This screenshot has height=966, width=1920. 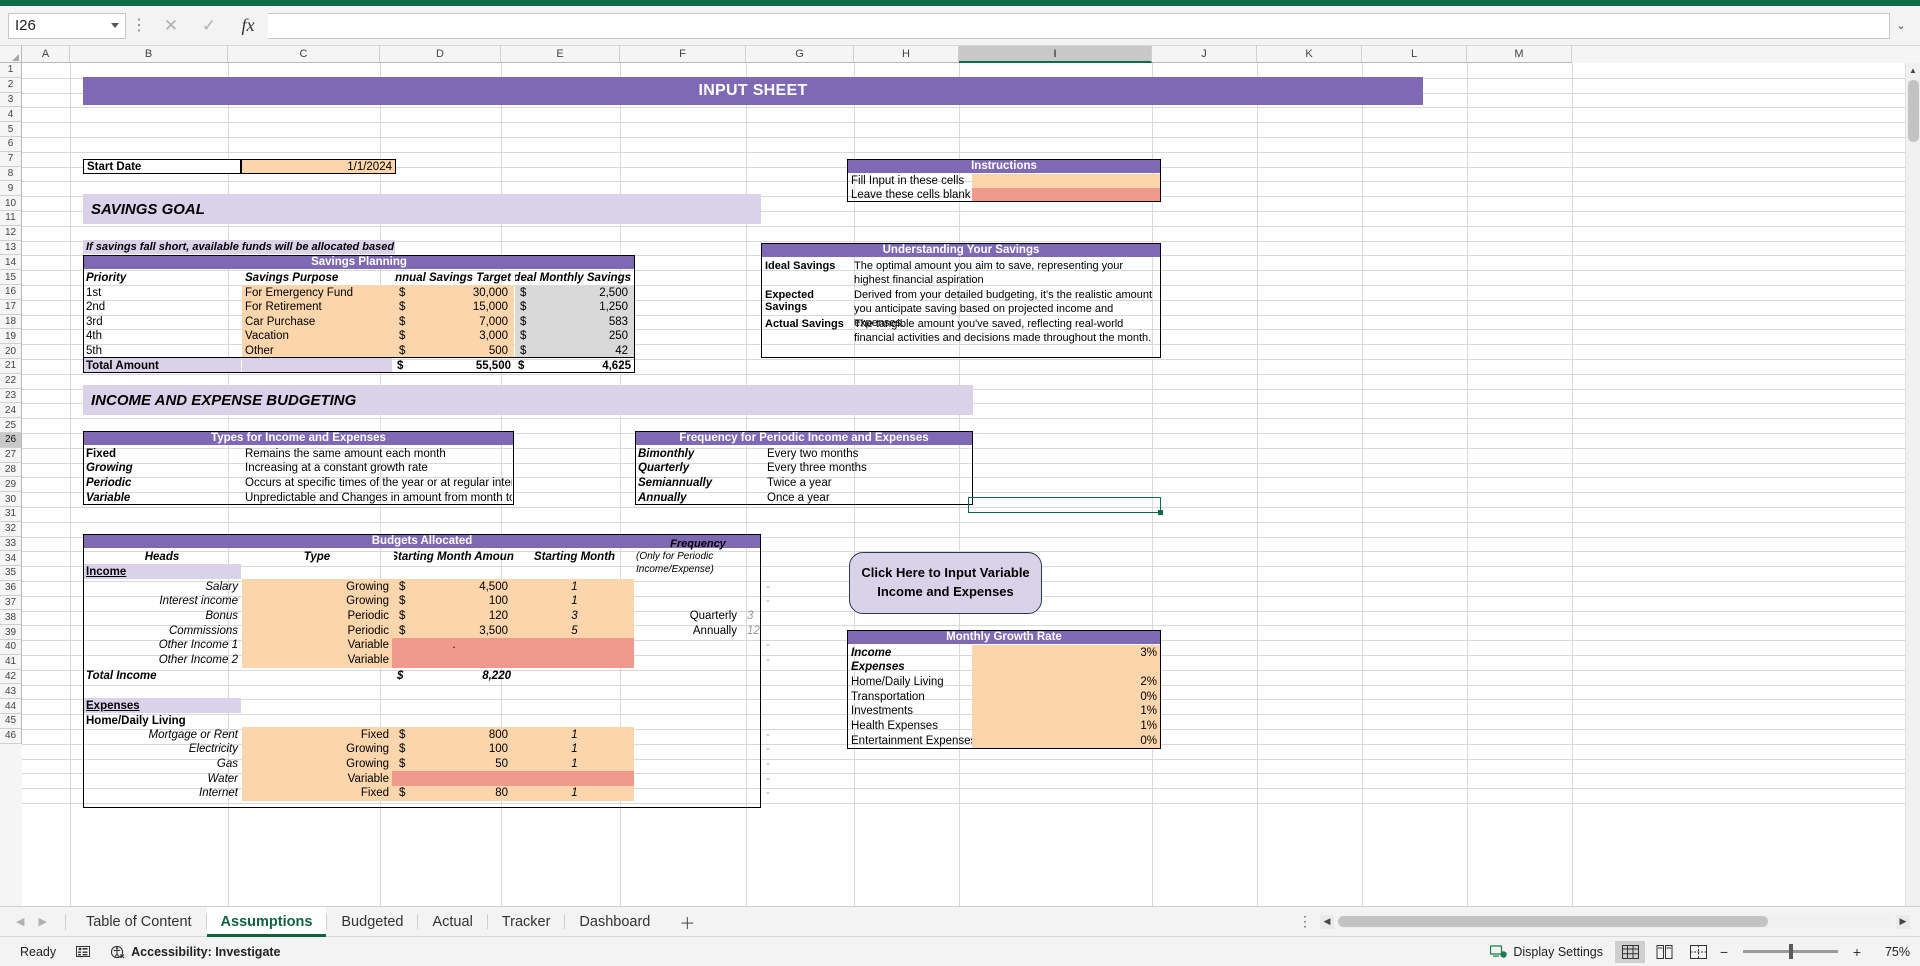 What do you see at coordinates (318, 307) in the screenshot?
I see `savings-row-1-purpose: For Retirement` at bounding box center [318, 307].